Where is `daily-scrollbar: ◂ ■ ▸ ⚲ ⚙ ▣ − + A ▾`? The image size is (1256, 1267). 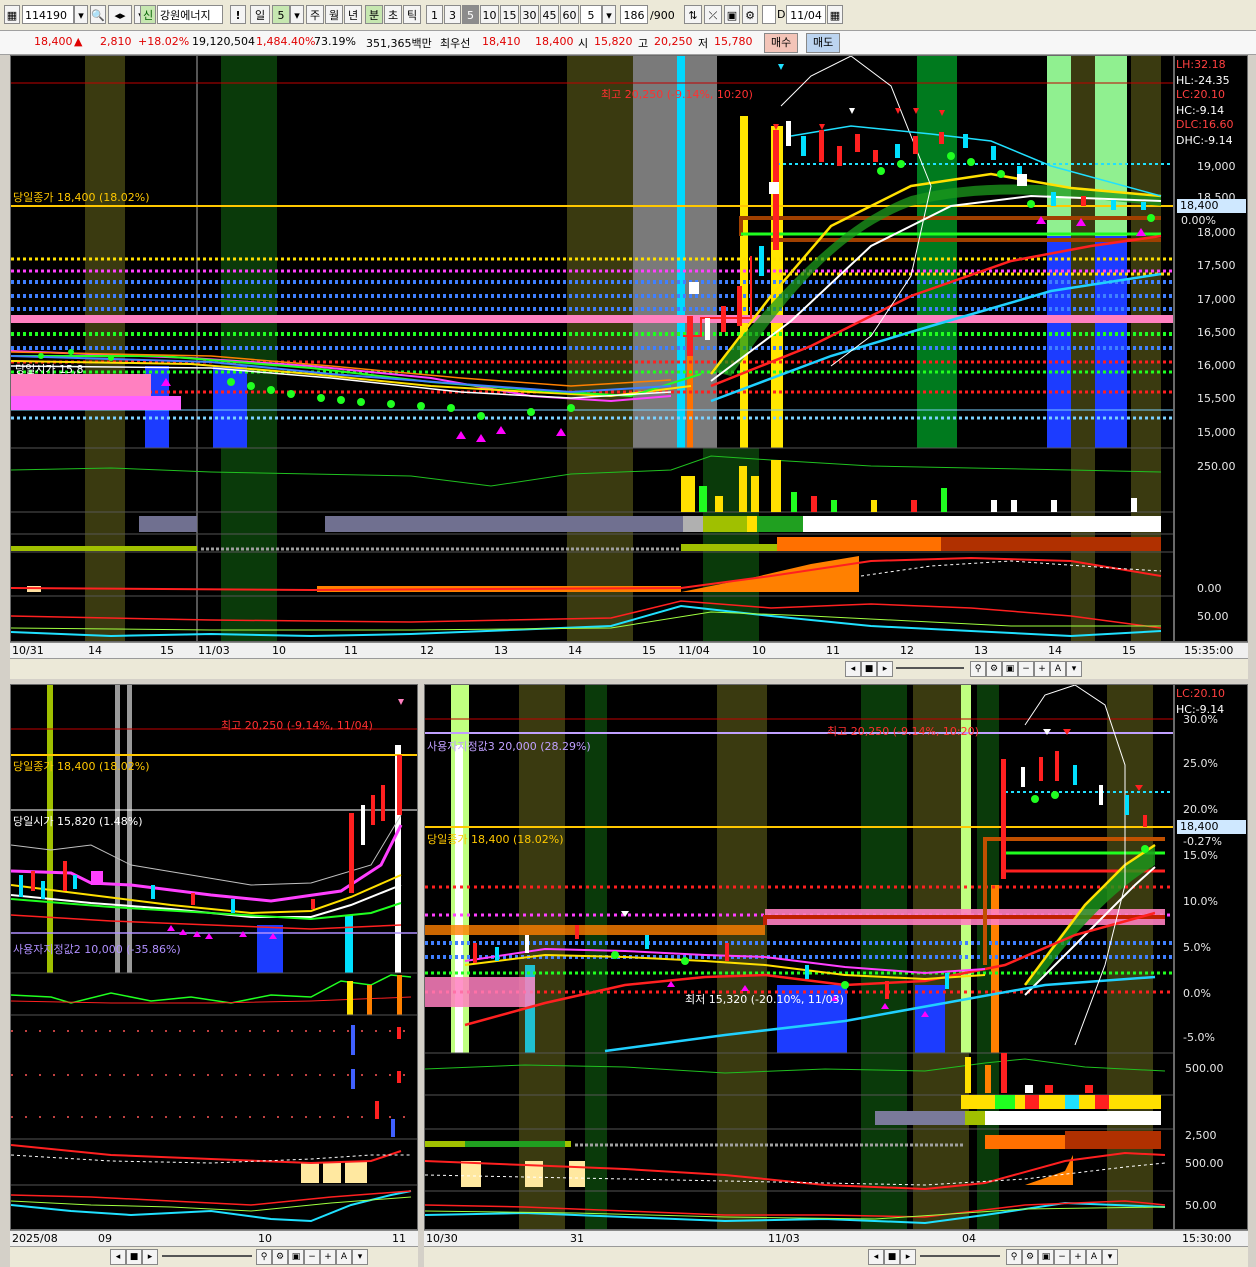
daily-scrollbar: ◂ ■ ▸ ⚲ ⚙ ▣ − + A ▾ is located at coordinates (214, 1256).